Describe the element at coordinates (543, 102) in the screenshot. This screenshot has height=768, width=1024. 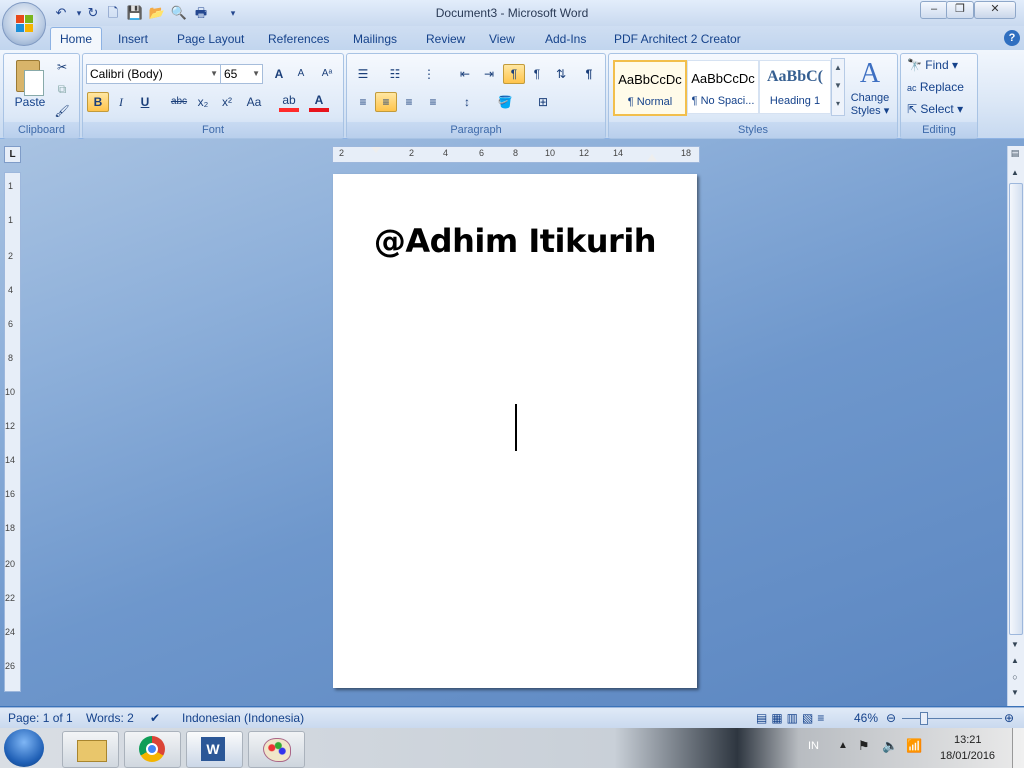
I see `borders-icon: ⊞` at that location.